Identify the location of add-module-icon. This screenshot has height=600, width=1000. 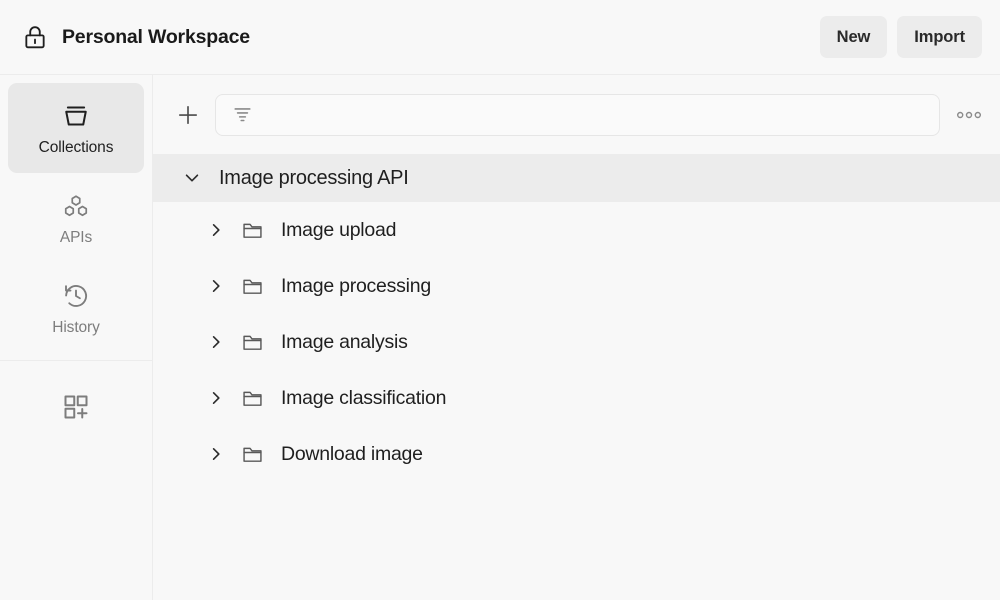
(76, 407).